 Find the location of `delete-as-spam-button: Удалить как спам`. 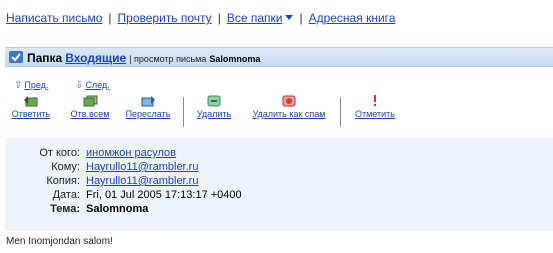

delete-as-spam-button: Удалить как спам is located at coordinates (289, 106).